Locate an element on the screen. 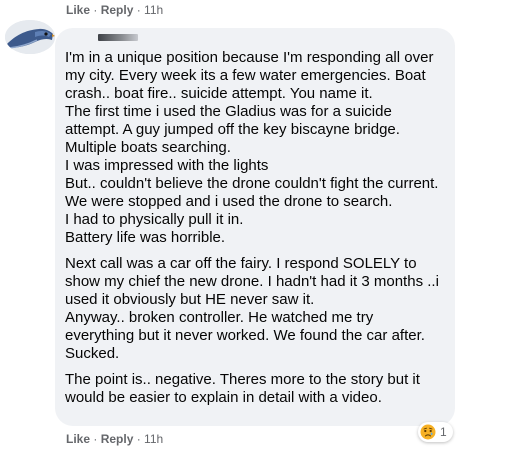  comment-actions-top: Like · Reply · 11h is located at coordinates (114, 10).